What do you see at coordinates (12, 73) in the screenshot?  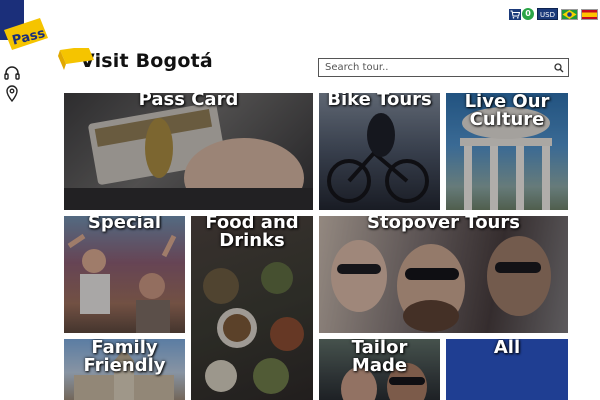 I see `headphones-icon` at bounding box center [12, 73].